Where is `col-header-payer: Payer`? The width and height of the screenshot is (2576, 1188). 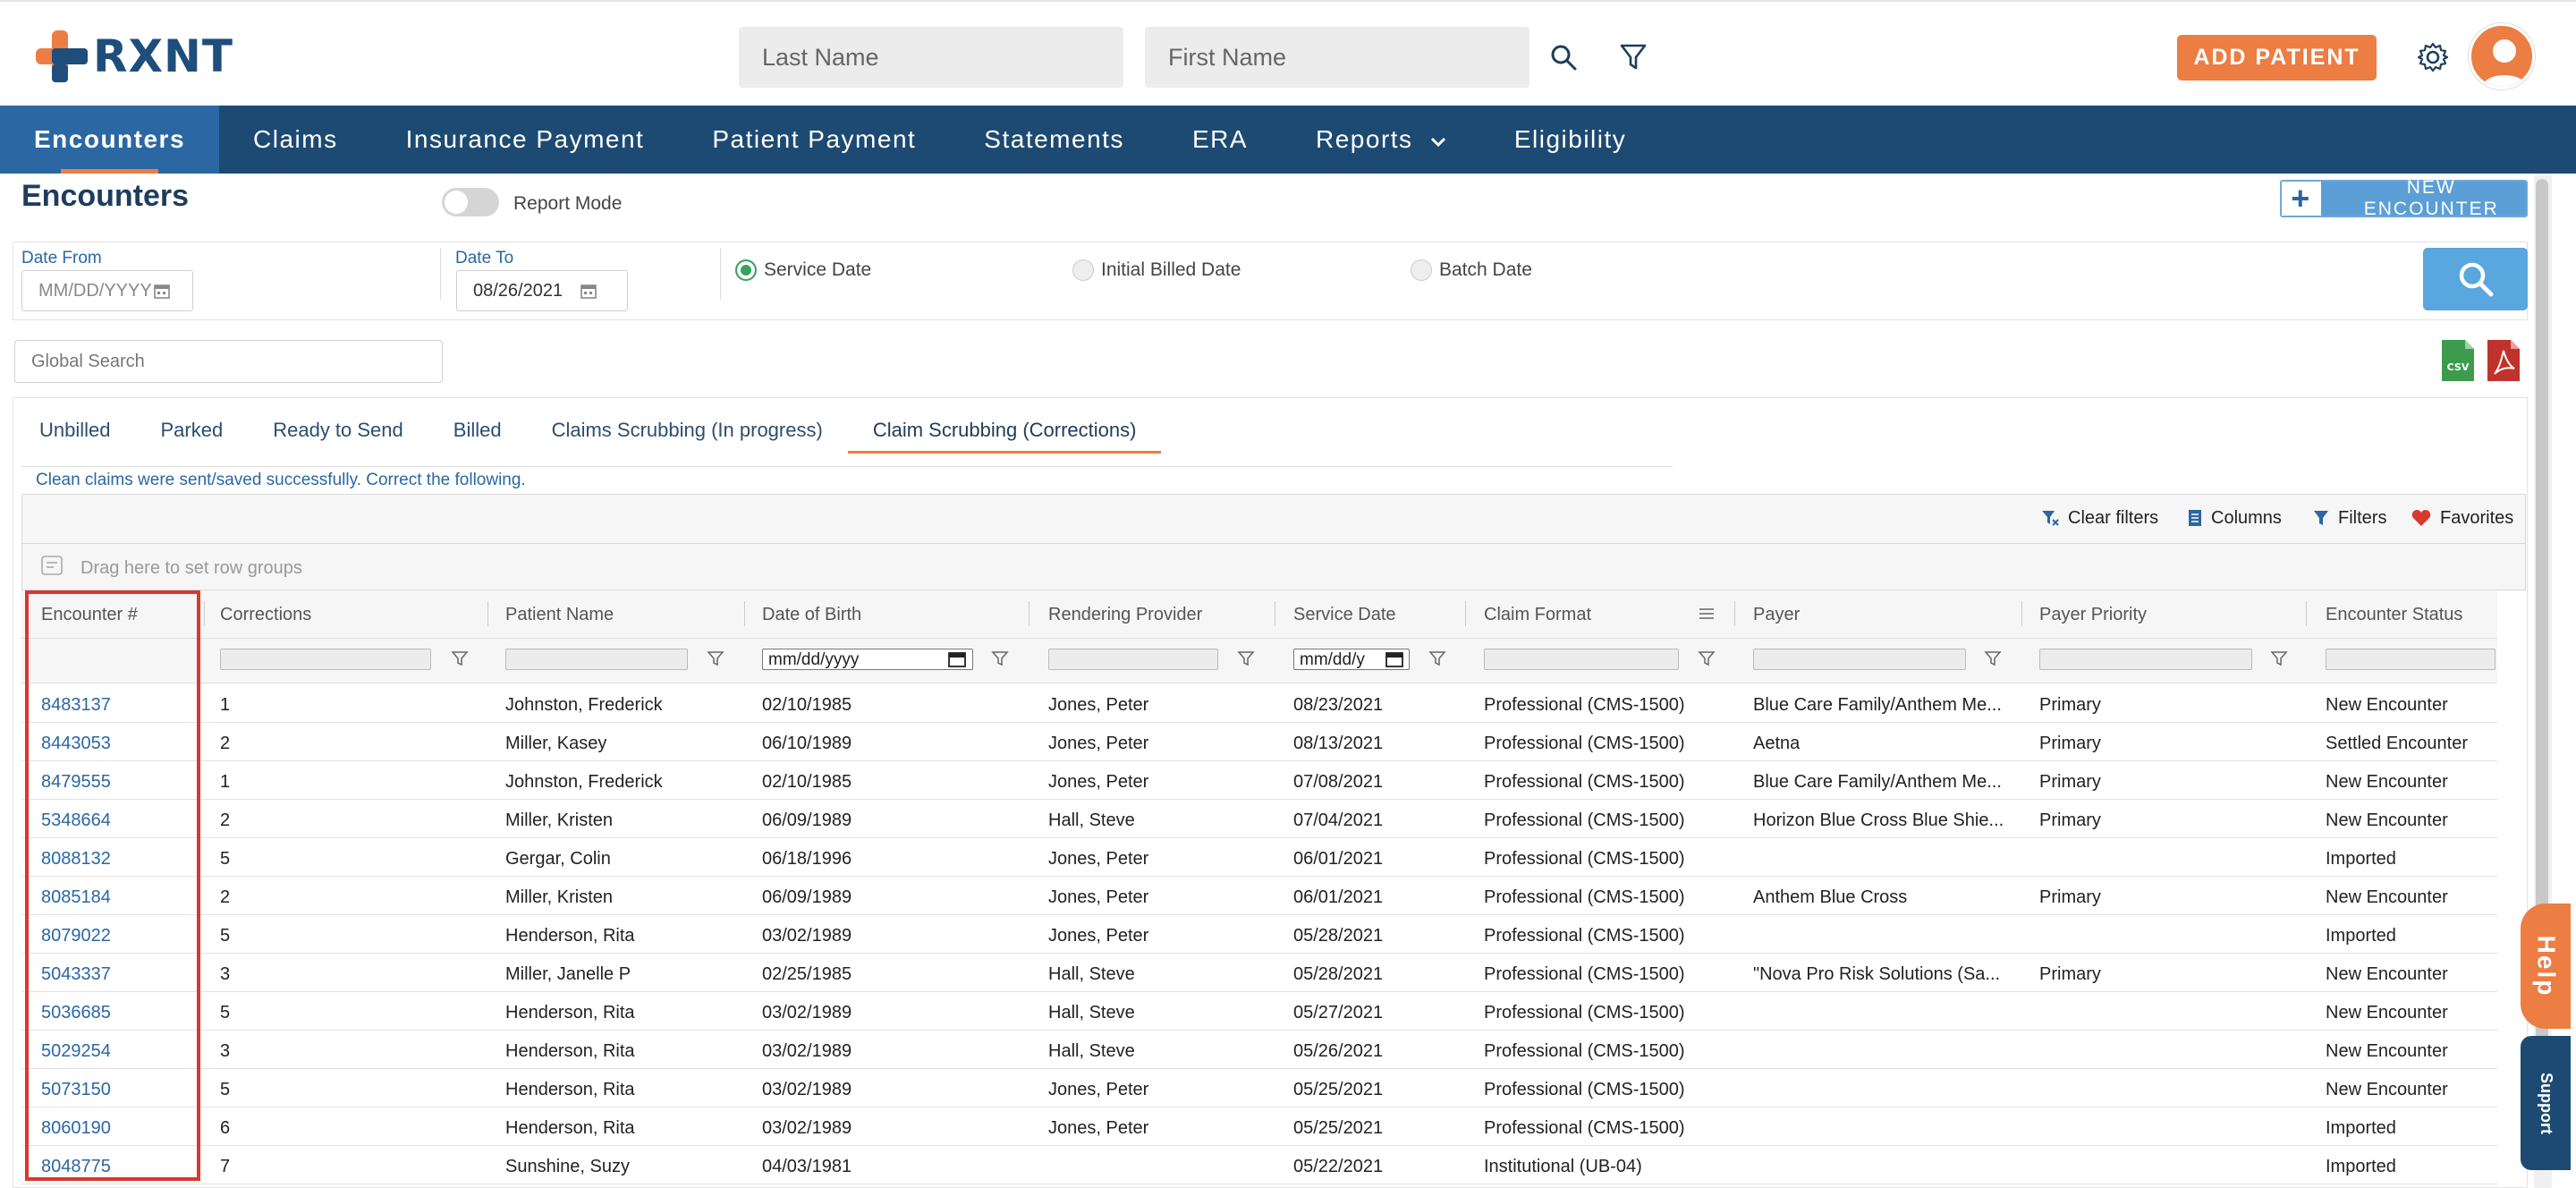
col-header-payer: Payer is located at coordinates (1776, 615).